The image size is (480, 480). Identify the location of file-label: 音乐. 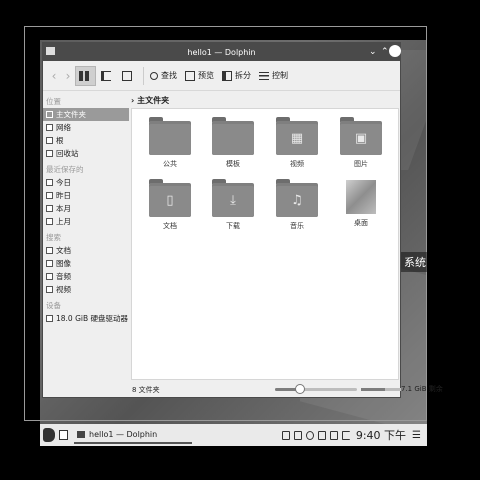
(297, 226).